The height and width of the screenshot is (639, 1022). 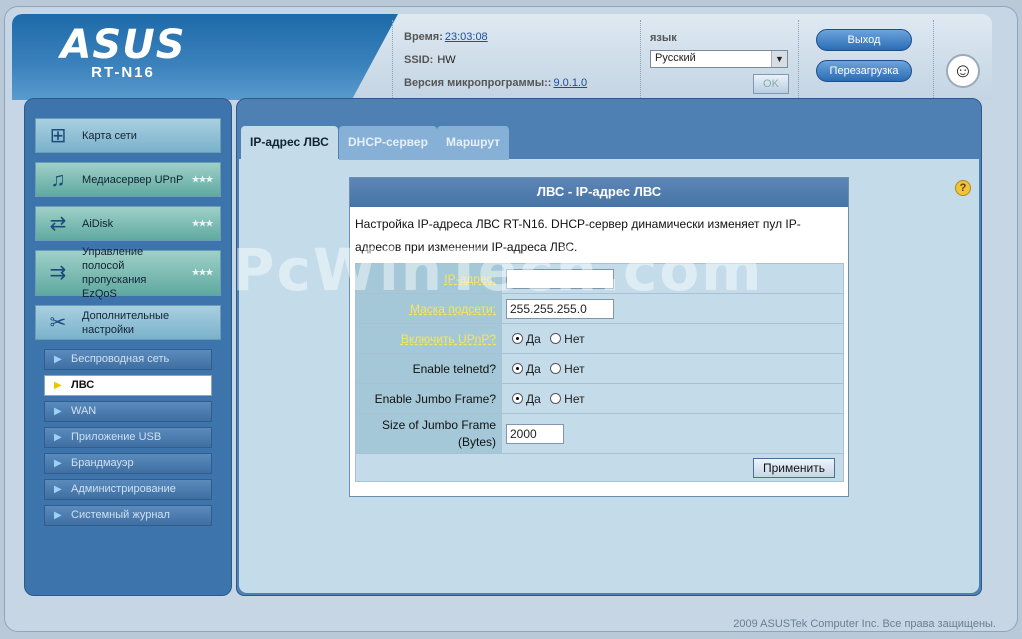 What do you see at coordinates (120, 359) in the screenshot?
I see `subnav-label: Беспроводная сеть` at bounding box center [120, 359].